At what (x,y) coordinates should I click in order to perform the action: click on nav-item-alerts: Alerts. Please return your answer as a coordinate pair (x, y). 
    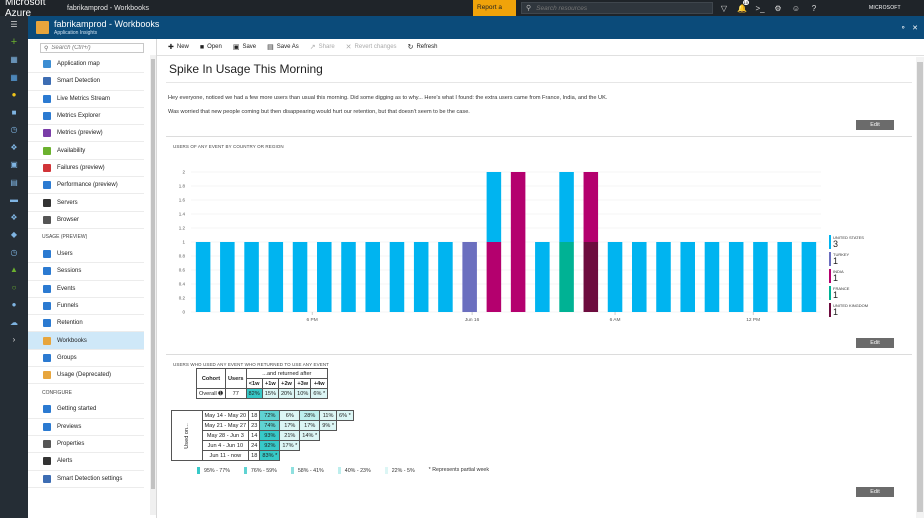
    Looking at the image, I should click on (86, 462).